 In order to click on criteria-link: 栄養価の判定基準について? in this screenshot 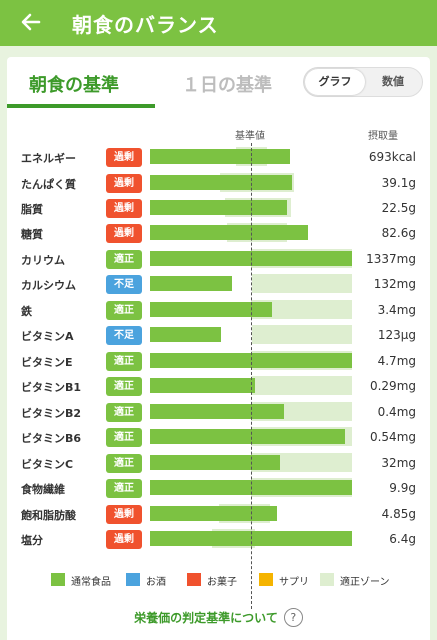, I will do `click(218, 617)`.